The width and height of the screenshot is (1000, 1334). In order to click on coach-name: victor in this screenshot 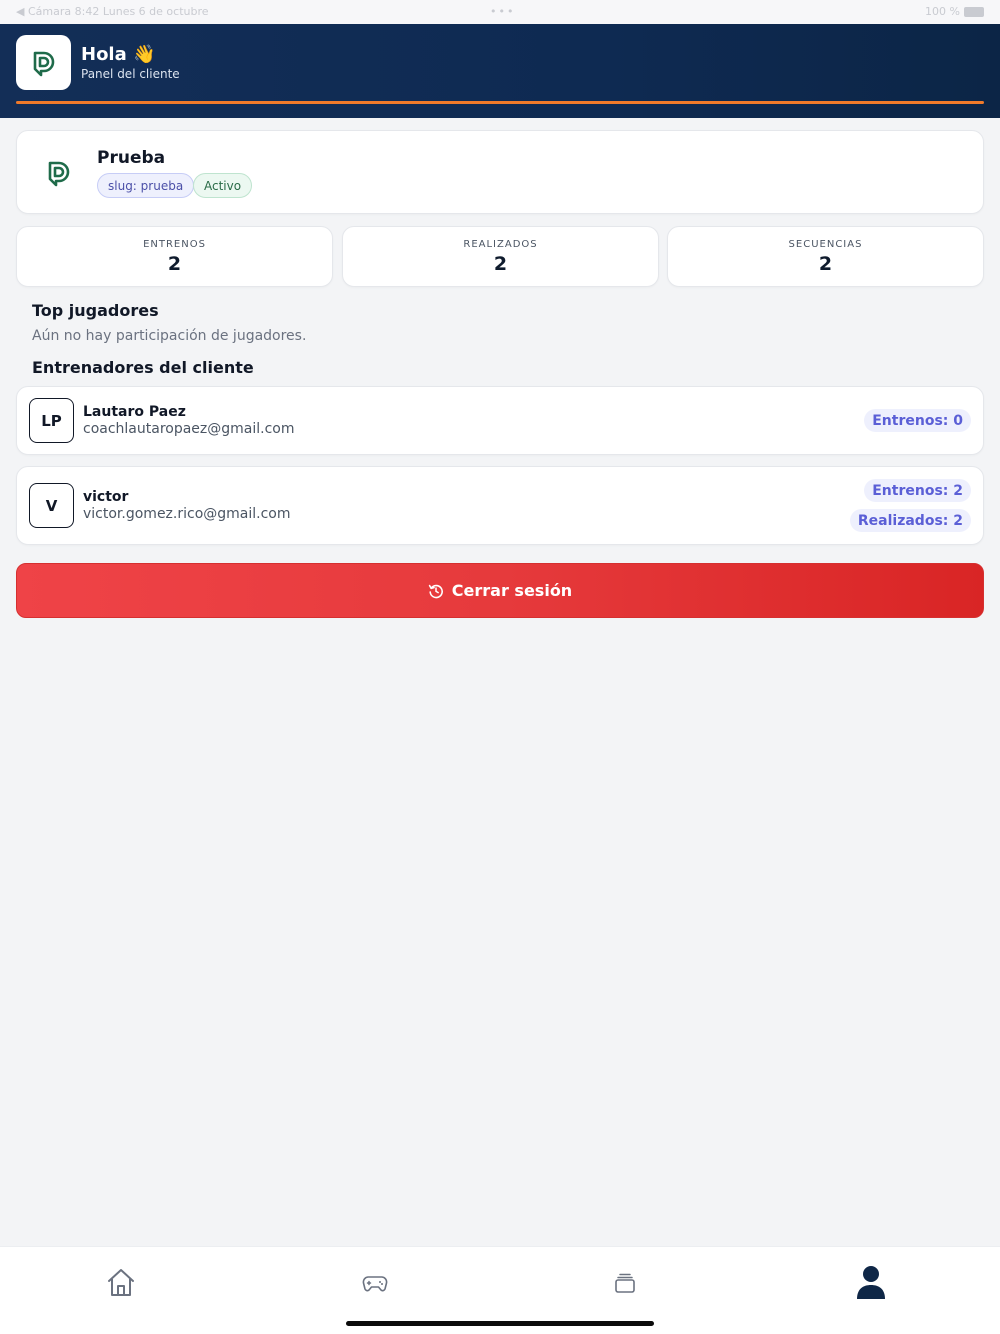, I will do `click(106, 497)`.